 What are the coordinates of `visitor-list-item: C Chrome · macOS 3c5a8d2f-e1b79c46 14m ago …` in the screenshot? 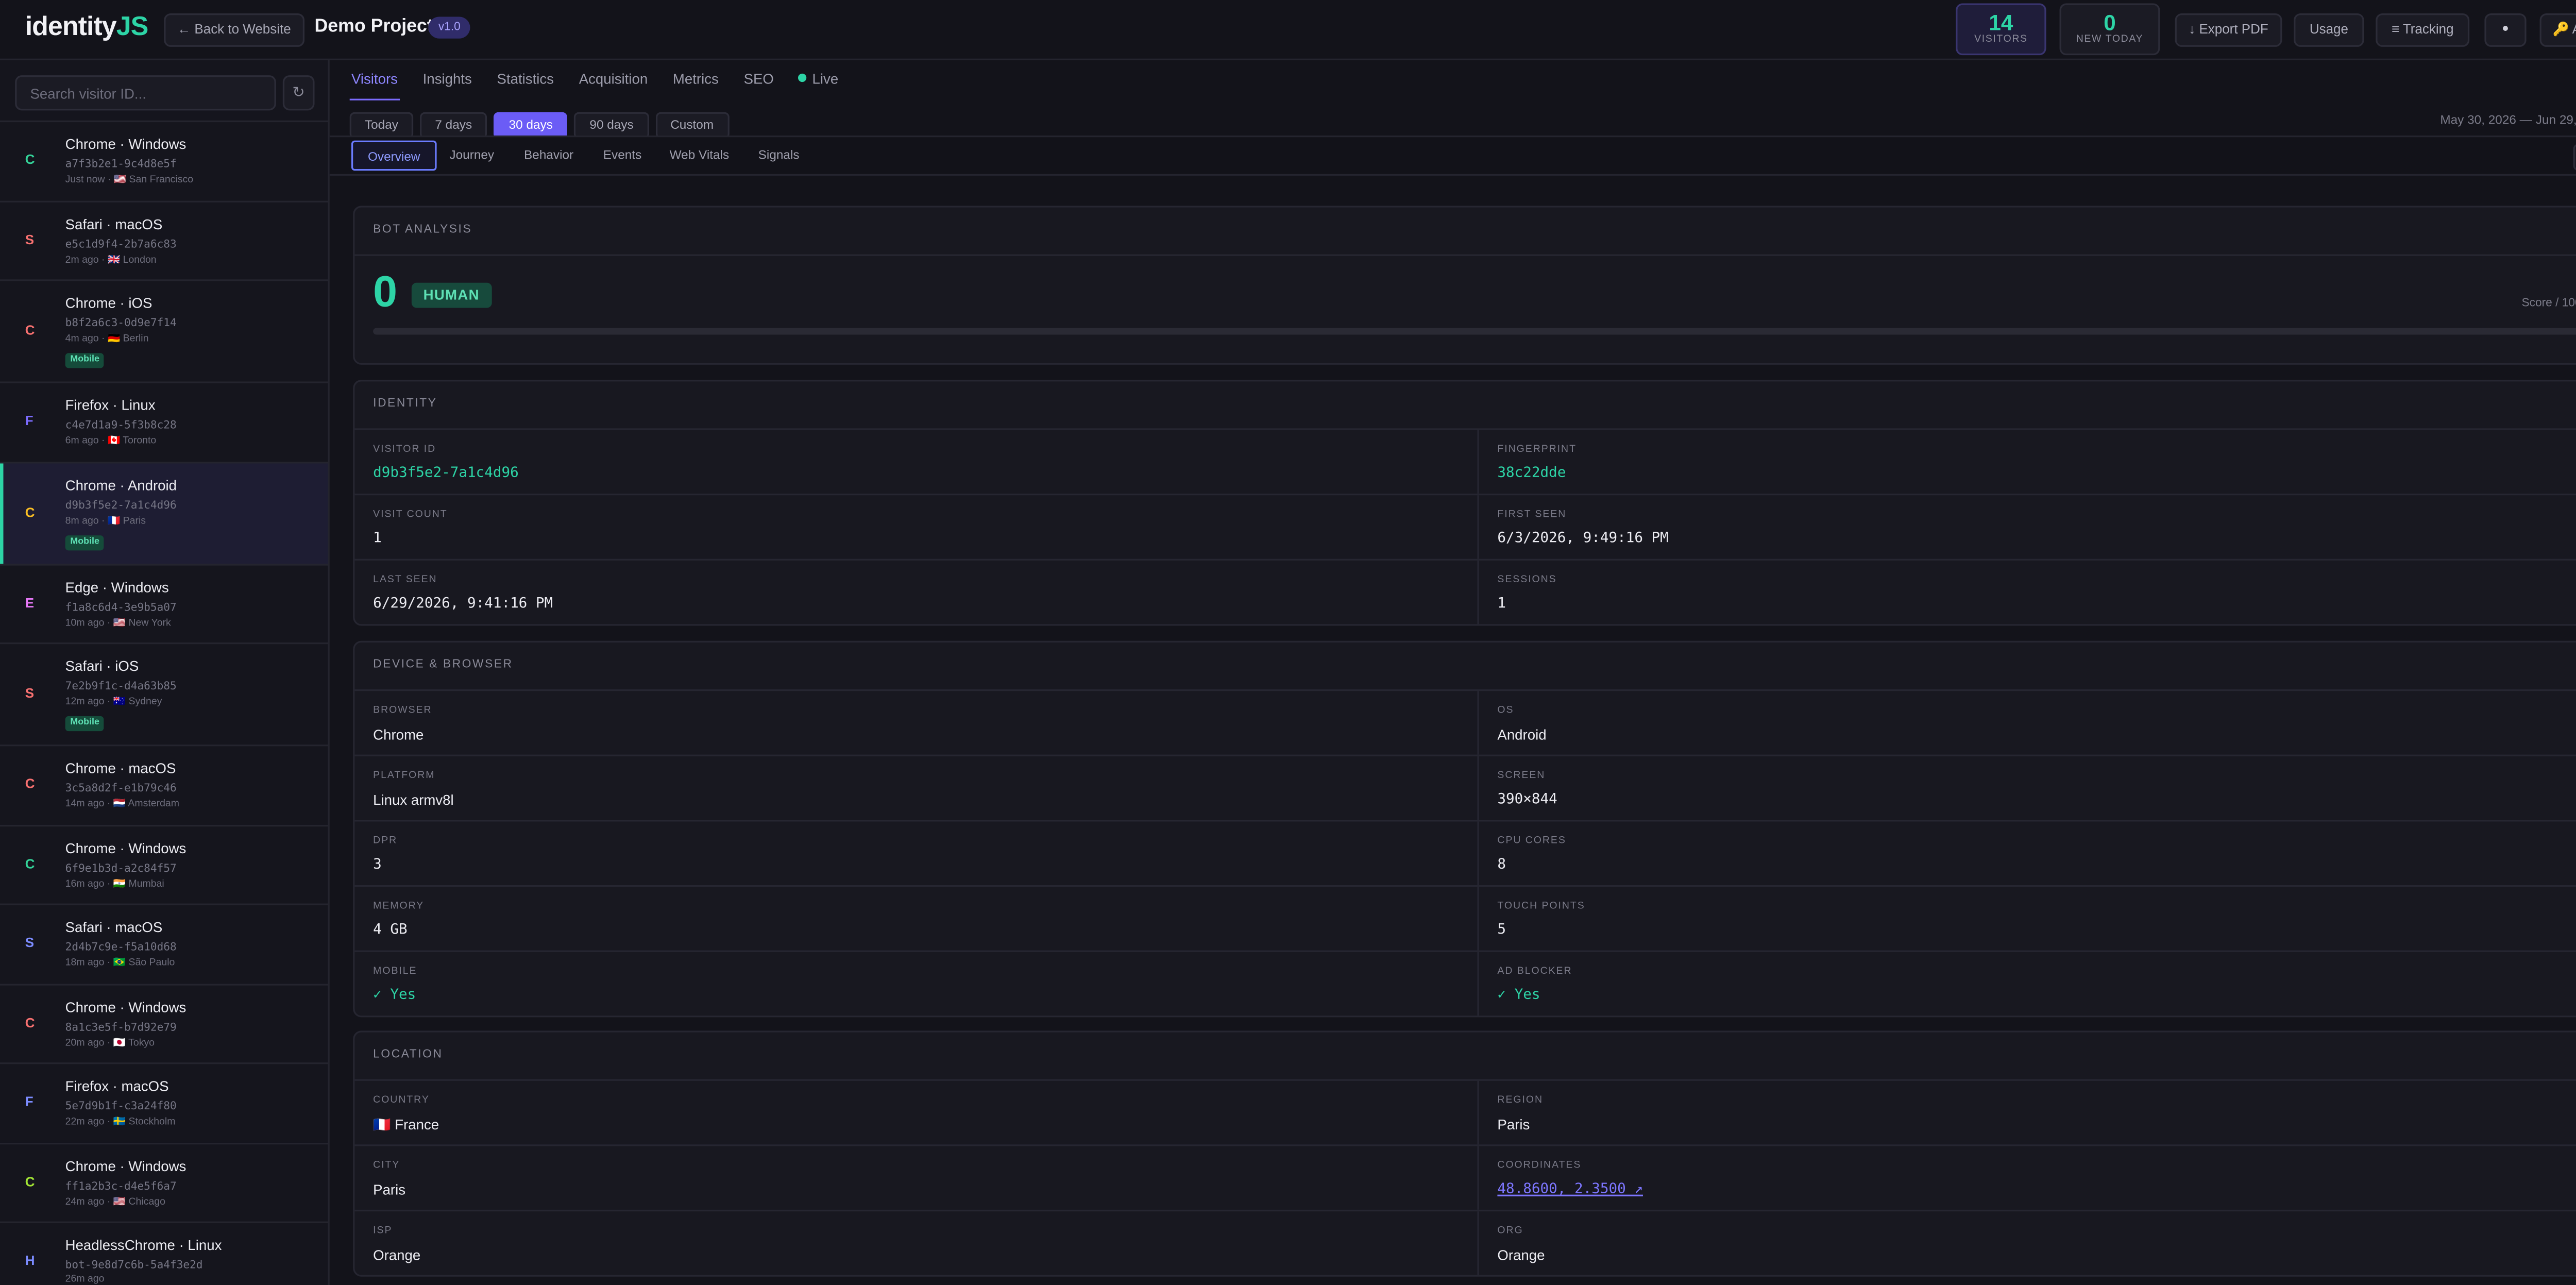 It's located at (164, 786).